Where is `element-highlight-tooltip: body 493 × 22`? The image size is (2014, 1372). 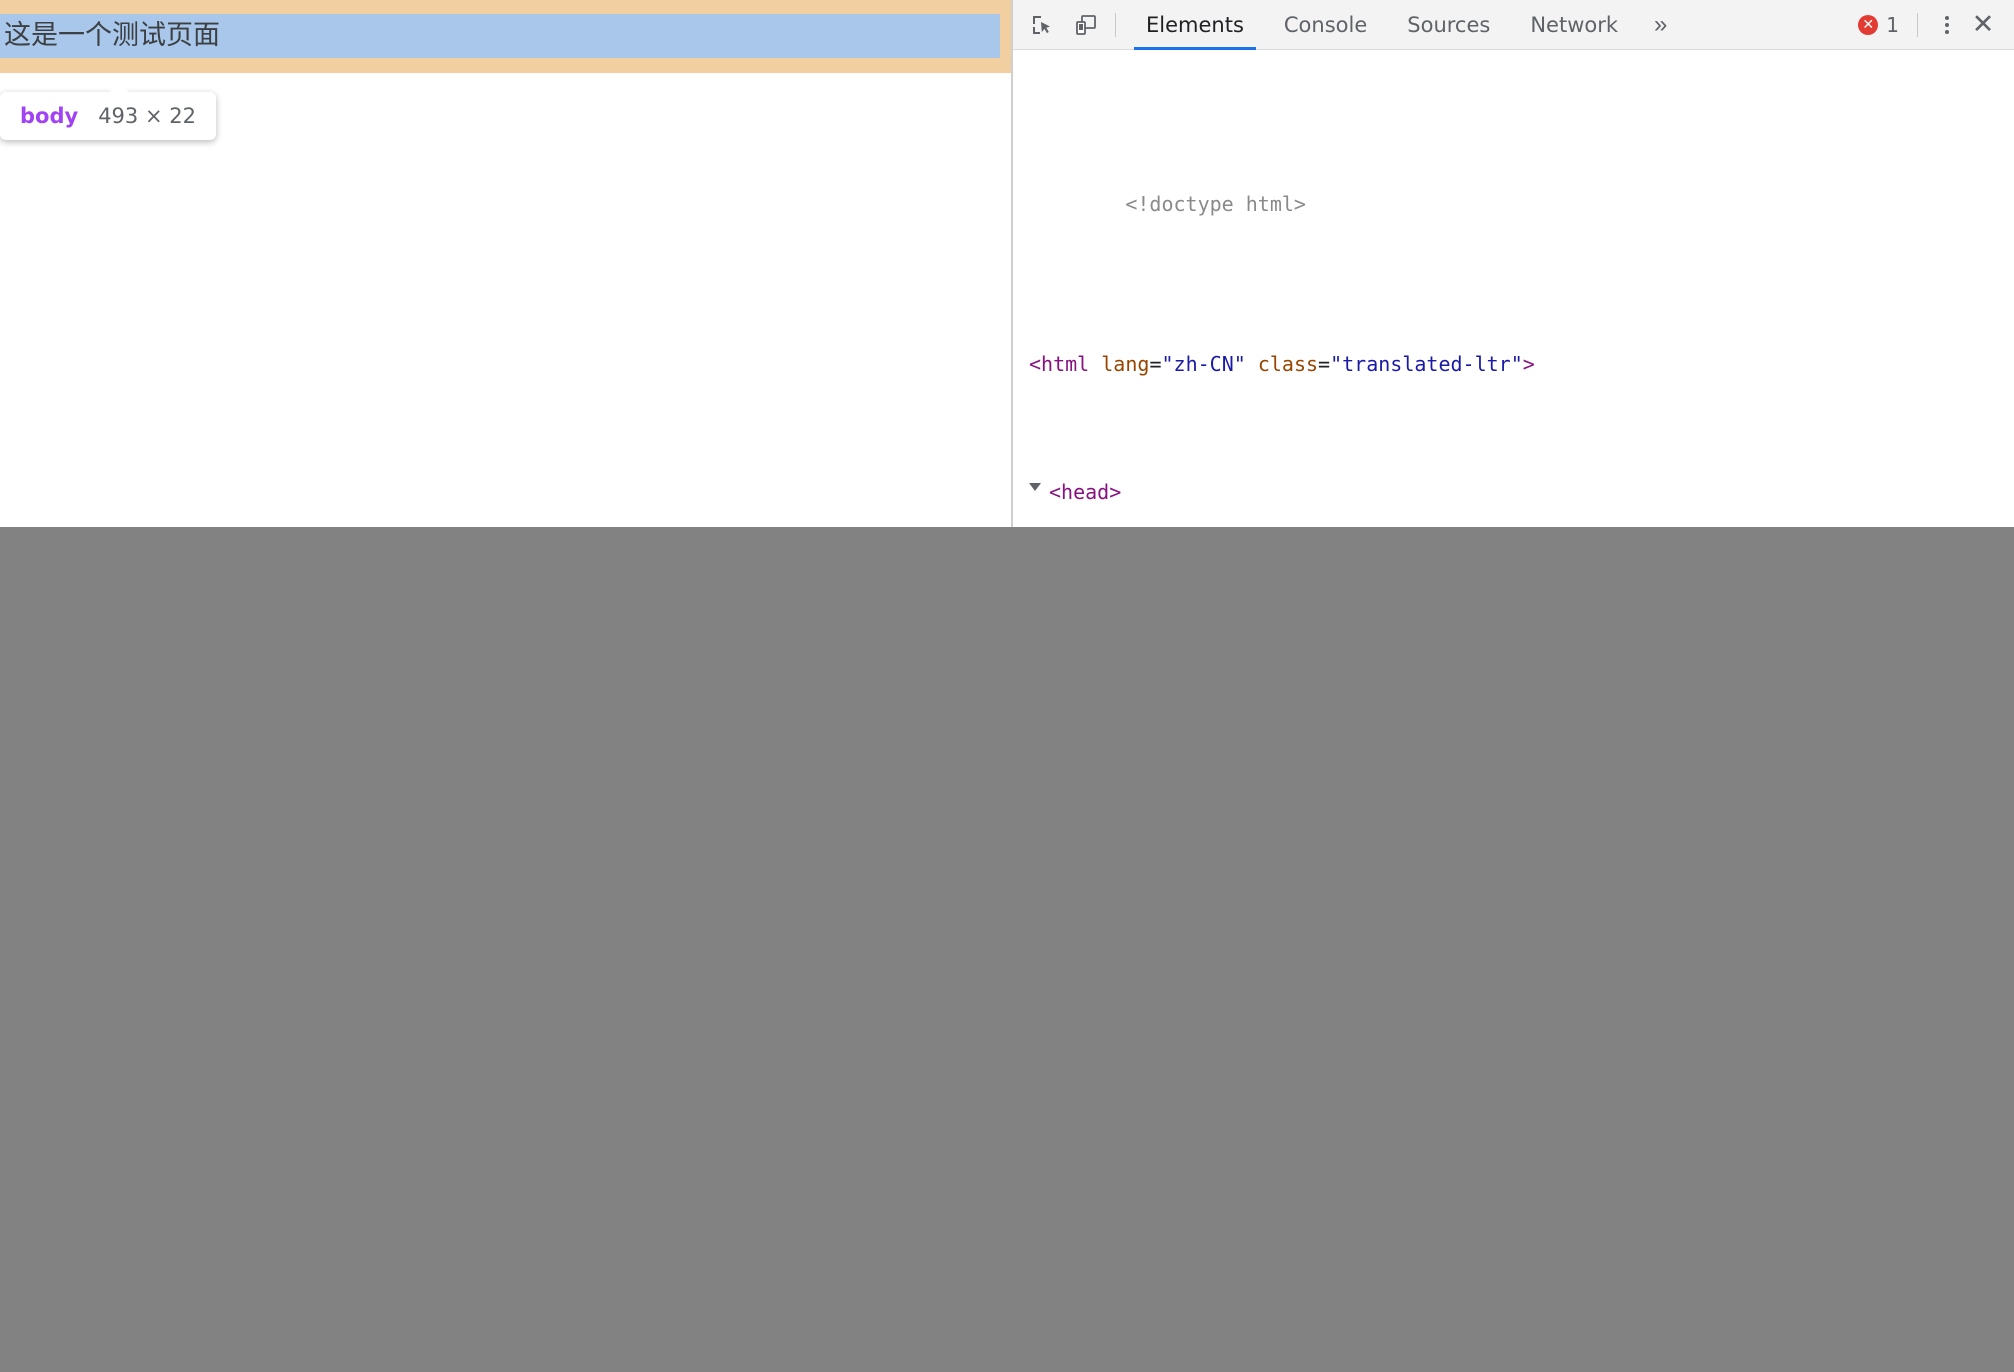 element-highlight-tooltip: body 493 × 22 is located at coordinates (108, 111).